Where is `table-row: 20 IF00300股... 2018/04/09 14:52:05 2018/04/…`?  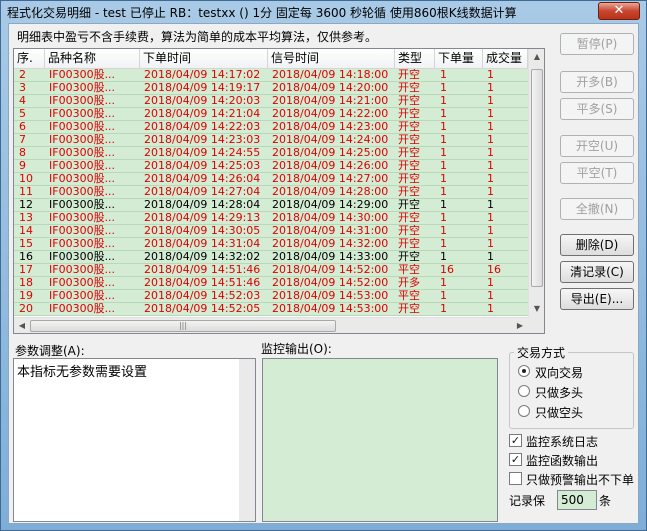
table-row: 20 IF00300股... 2018/04/09 14:52:05 2018/04/… is located at coordinates (271, 309).